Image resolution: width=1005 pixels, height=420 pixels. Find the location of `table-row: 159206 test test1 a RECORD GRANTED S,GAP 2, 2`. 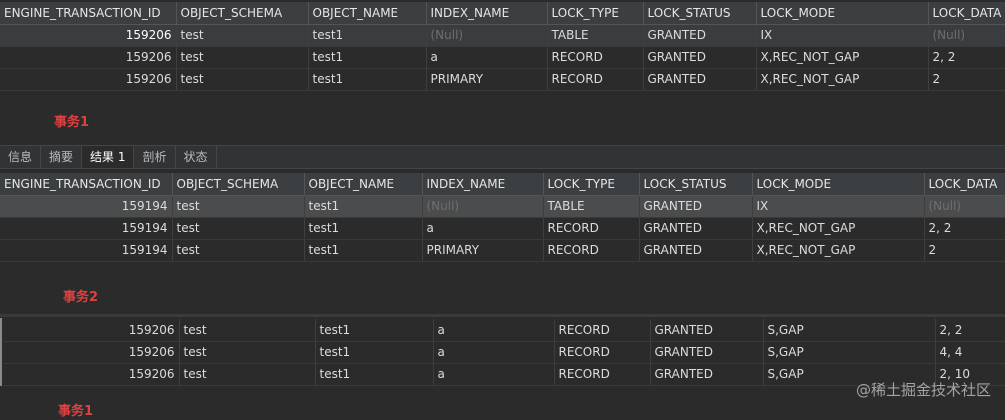

table-row: 159206 test test1 a RECORD GRANTED S,GAP 2, 2 is located at coordinates (504, 330).